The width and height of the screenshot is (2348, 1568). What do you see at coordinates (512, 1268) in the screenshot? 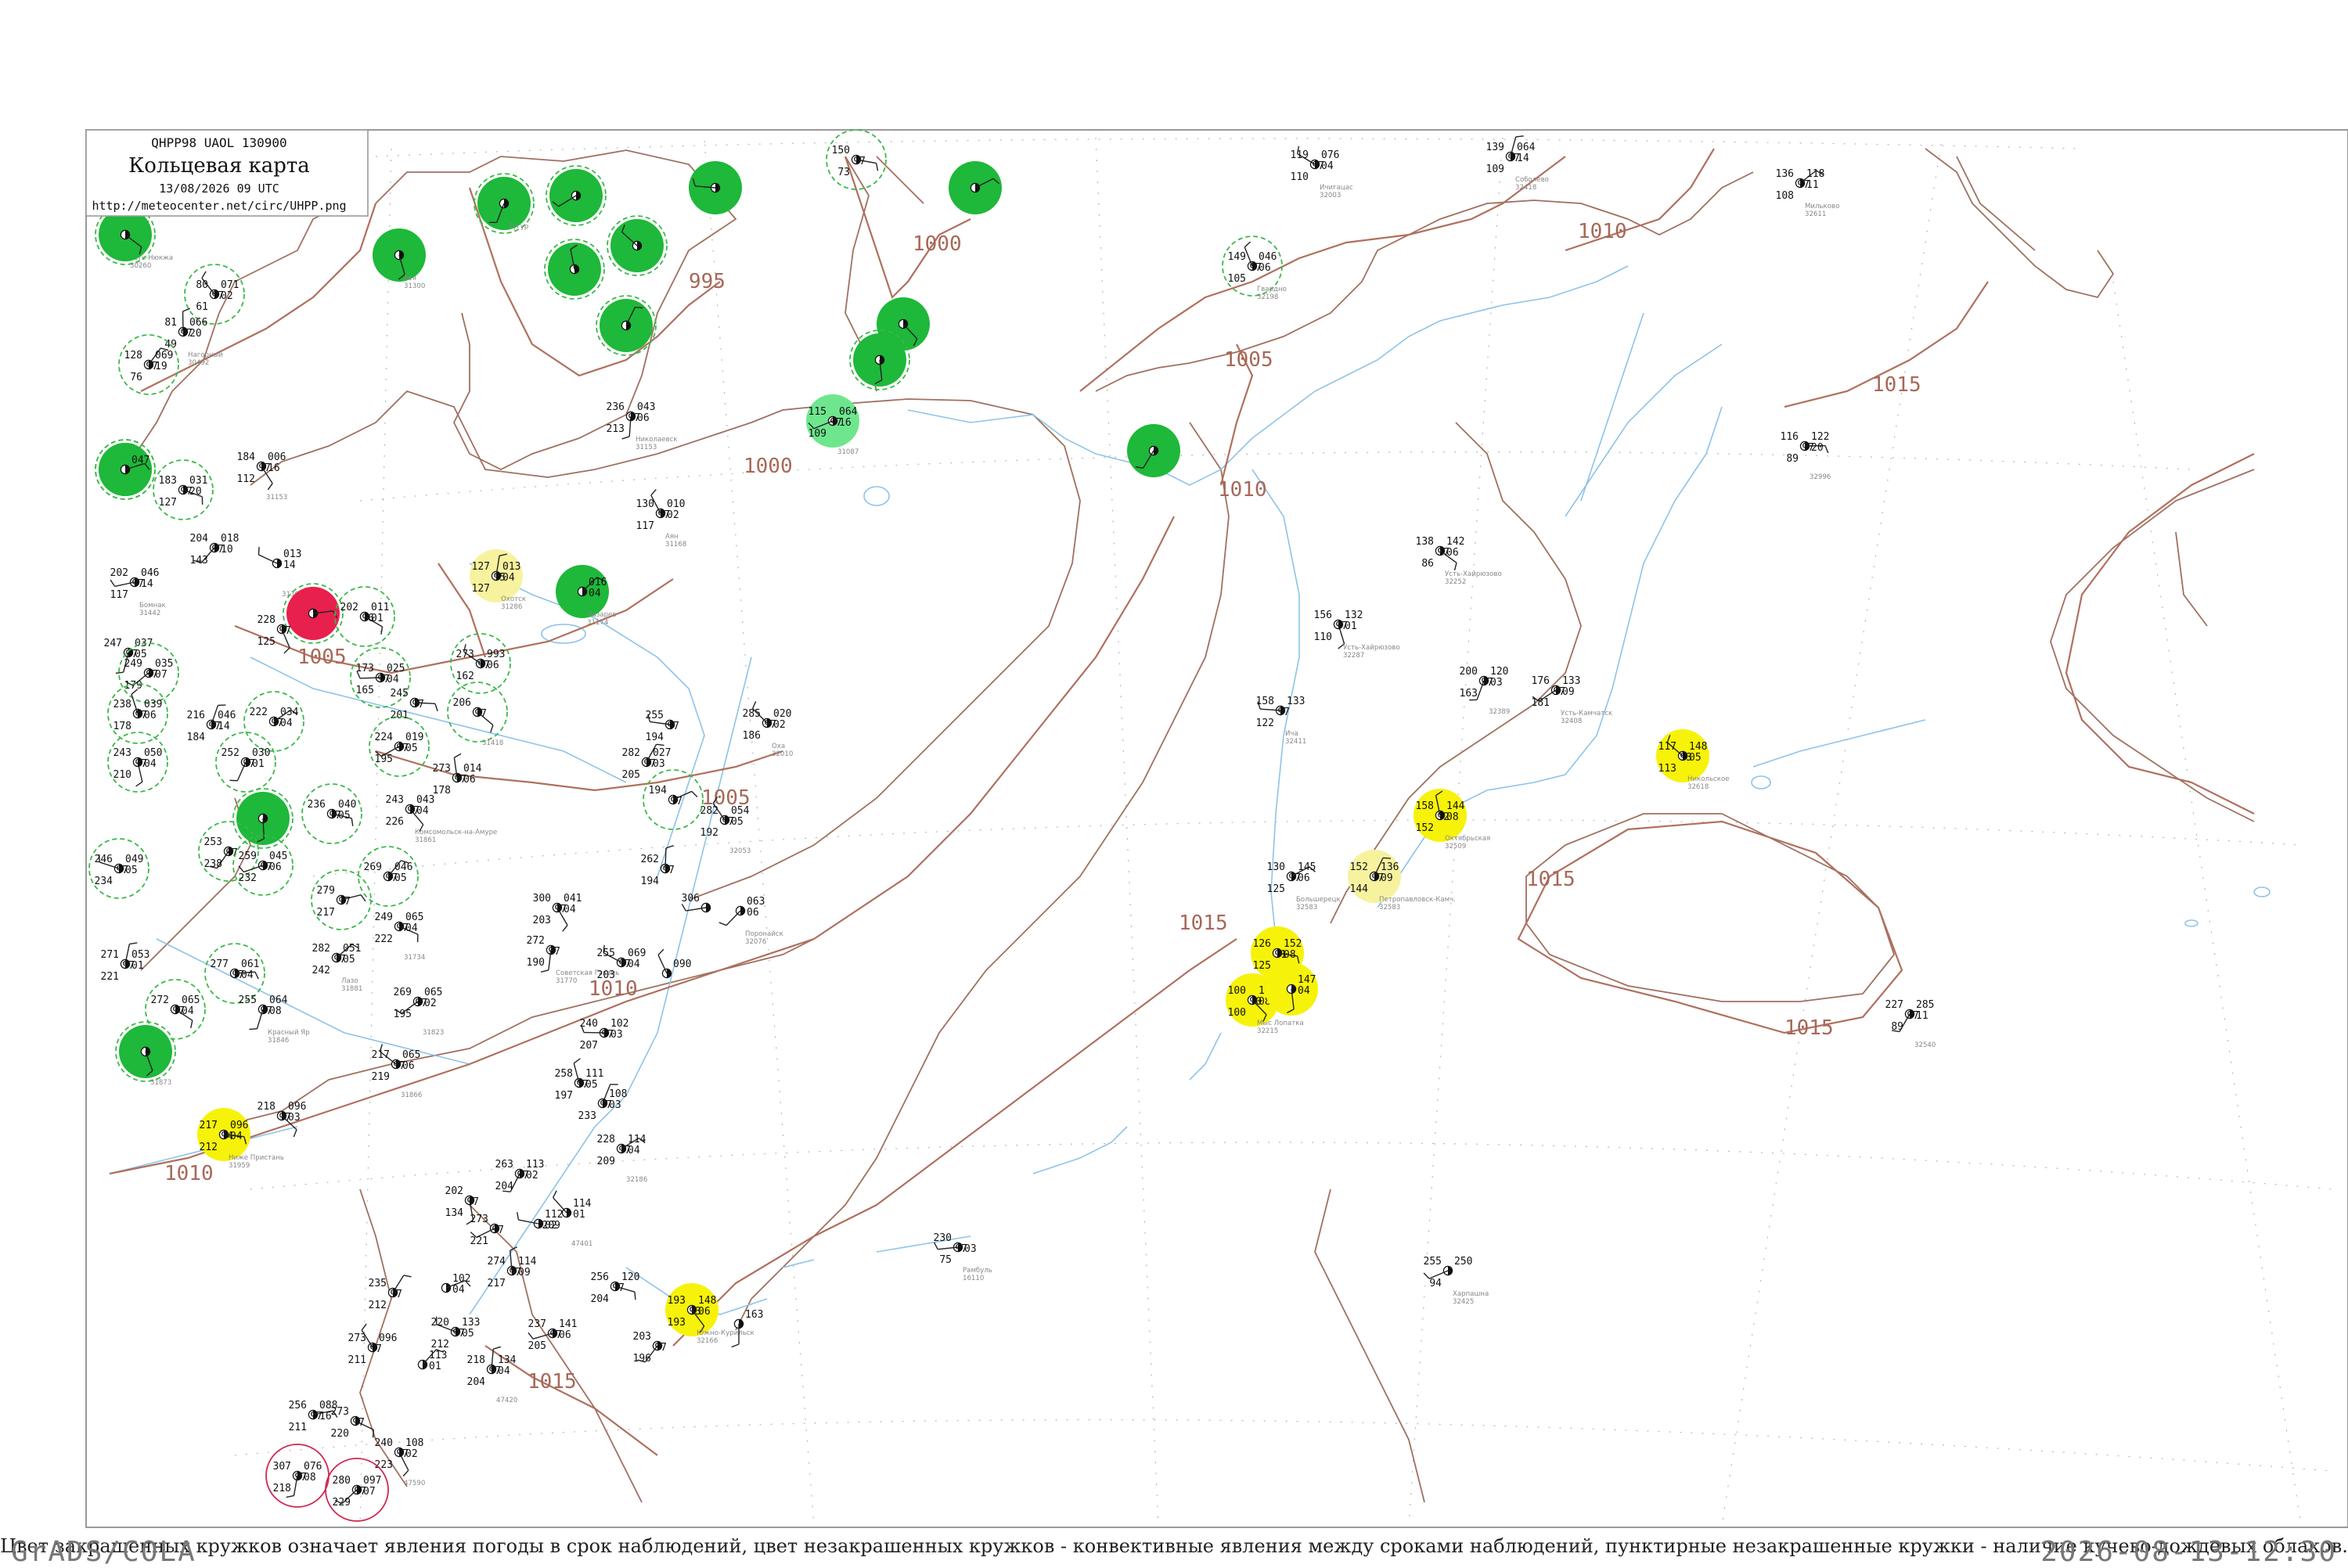
I see `station-s86: 2749721711409` at bounding box center [512, 1268].